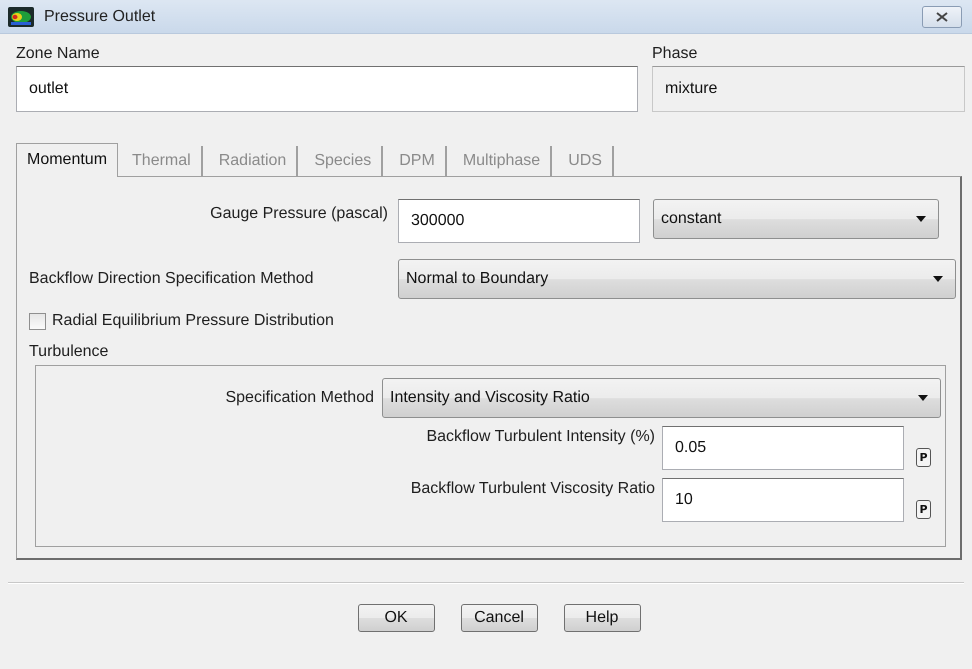 The image size is (972, 669). I want to click on cancel-button: Cancel, so click(499, 618).